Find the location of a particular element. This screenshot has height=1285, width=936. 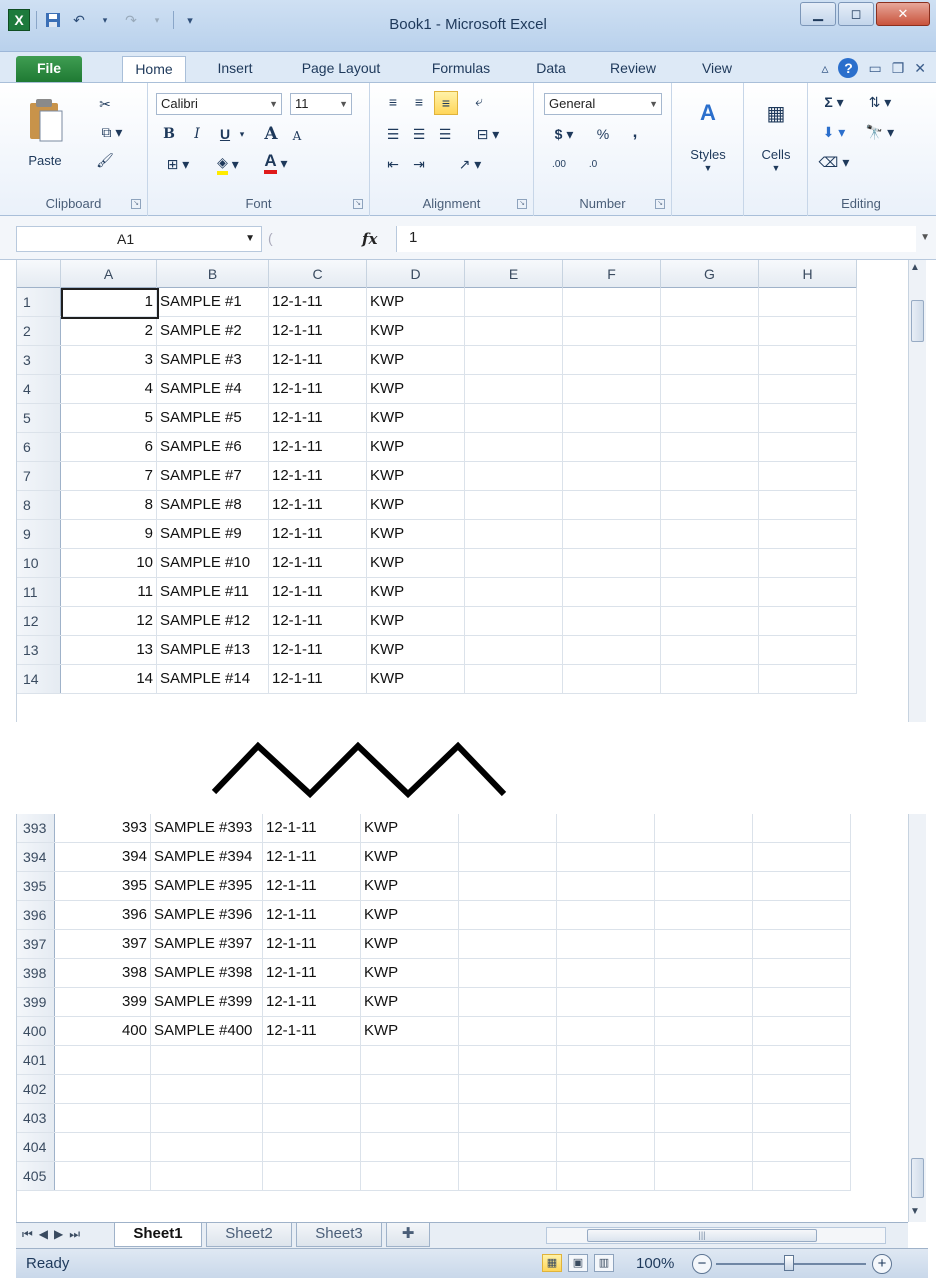

tab-review: Review is located at coordinates (633, 69).